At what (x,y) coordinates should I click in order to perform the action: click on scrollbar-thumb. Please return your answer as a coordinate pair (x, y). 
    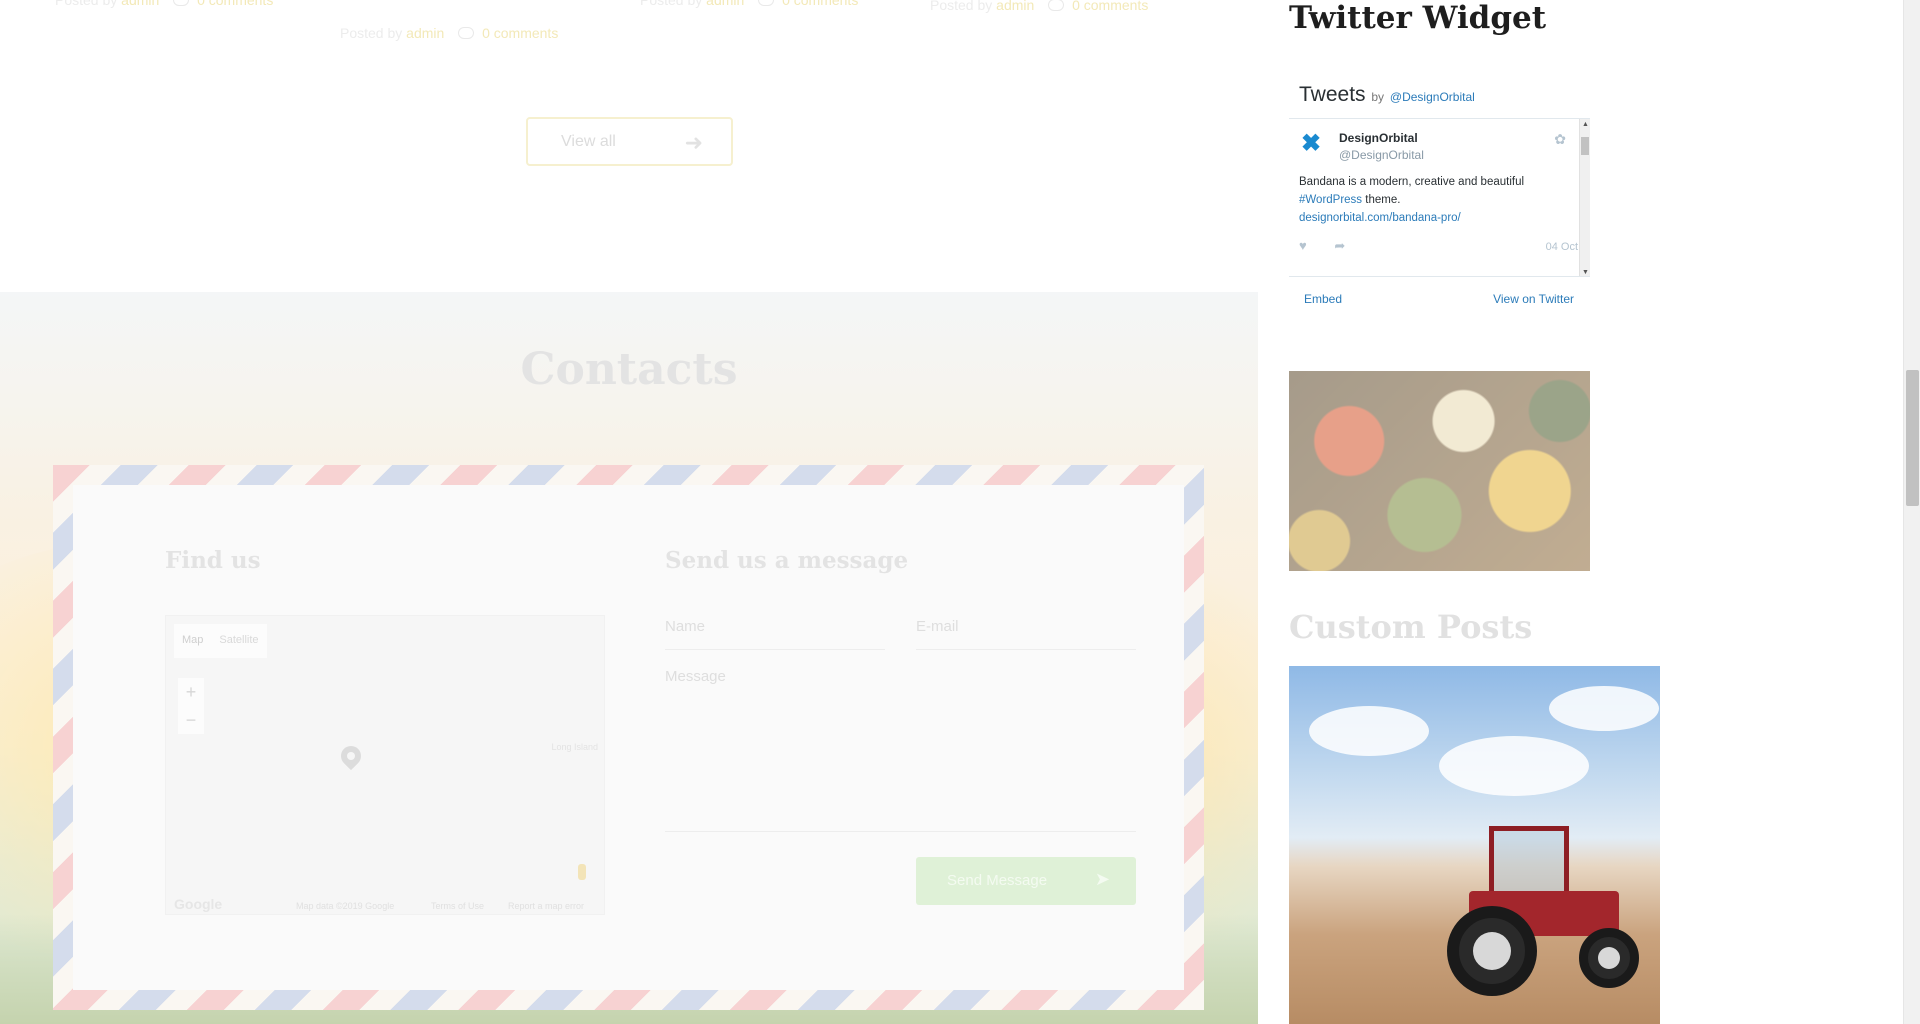
    Looking at the image, I should click on (1585, 146).